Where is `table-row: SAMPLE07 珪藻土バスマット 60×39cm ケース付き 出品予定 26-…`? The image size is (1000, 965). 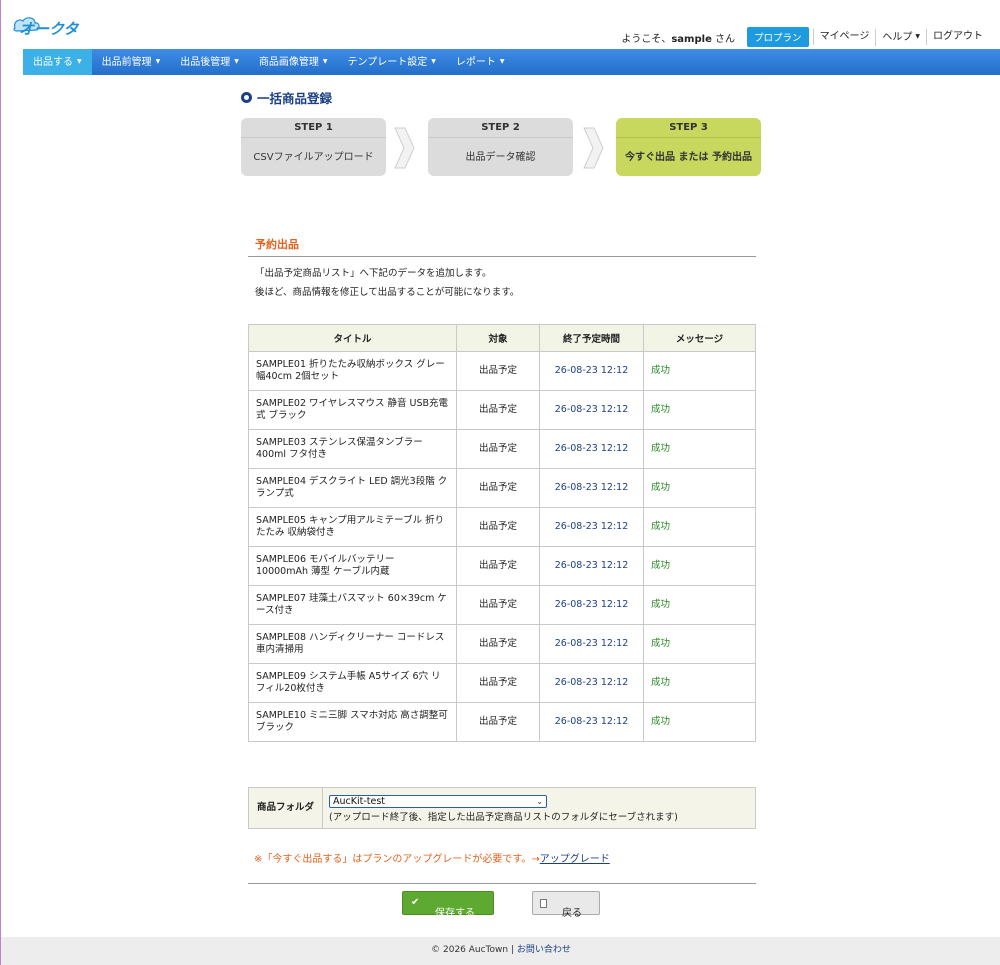
table-row: SAMPLE07 珪藻土バスマット 60×39cm ケース付き 出品予定 26-… is located at coordinates (502, 605).